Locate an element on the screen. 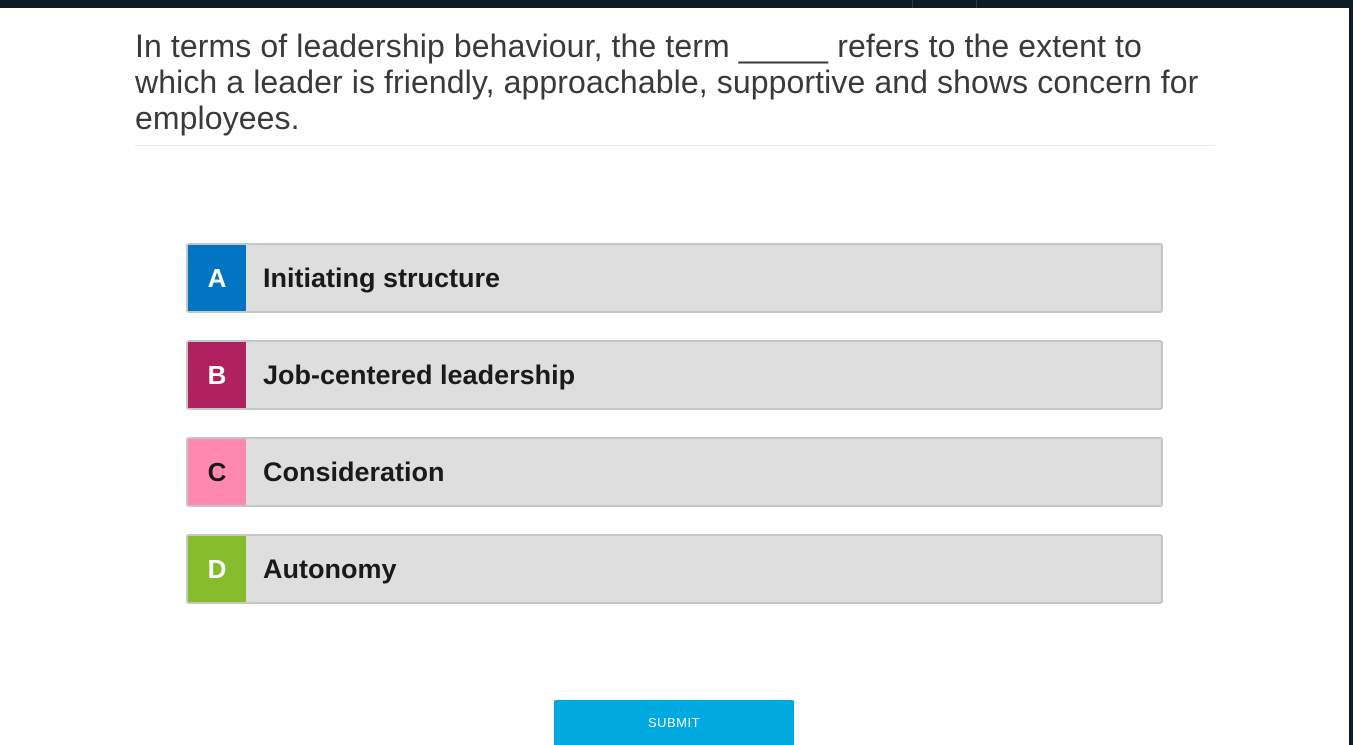 The image size is (1353, 745). option-a: A Initiating structure is located at coordinates (674, 278).